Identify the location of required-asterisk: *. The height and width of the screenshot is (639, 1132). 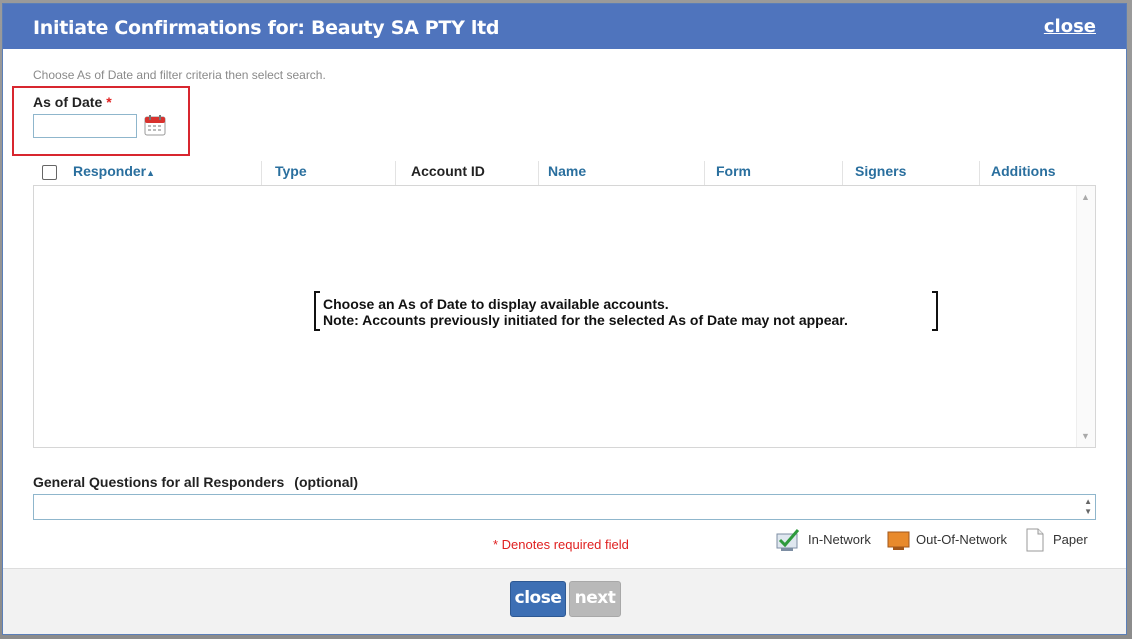
(109, 102).